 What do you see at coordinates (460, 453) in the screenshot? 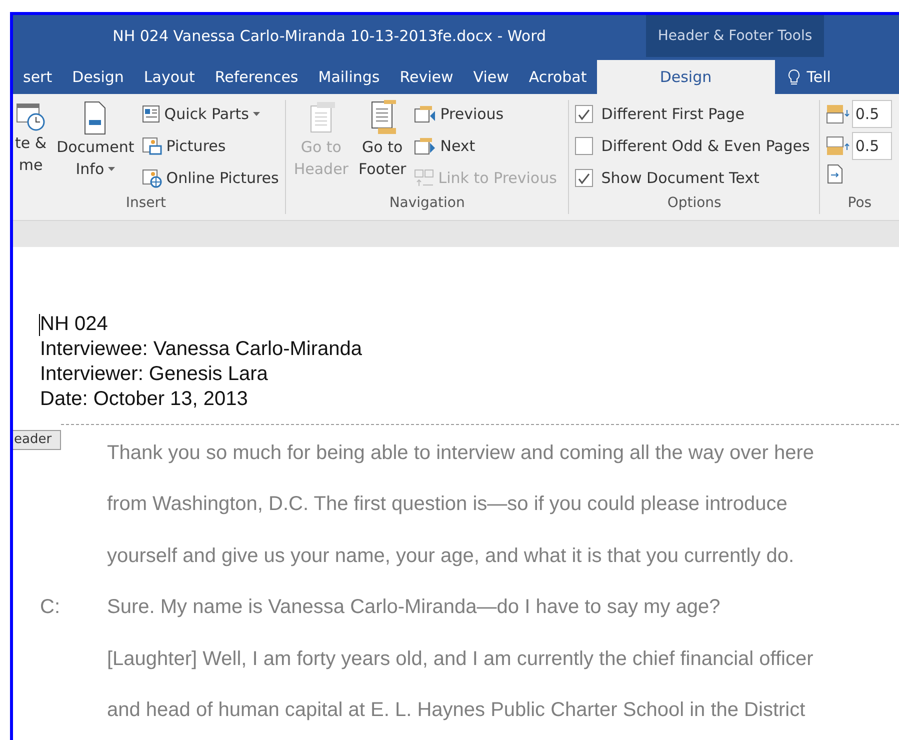
I see `body-text-line: Thank you so much for being able to interview and coming all the way over here` at bounding box center [460, 453].